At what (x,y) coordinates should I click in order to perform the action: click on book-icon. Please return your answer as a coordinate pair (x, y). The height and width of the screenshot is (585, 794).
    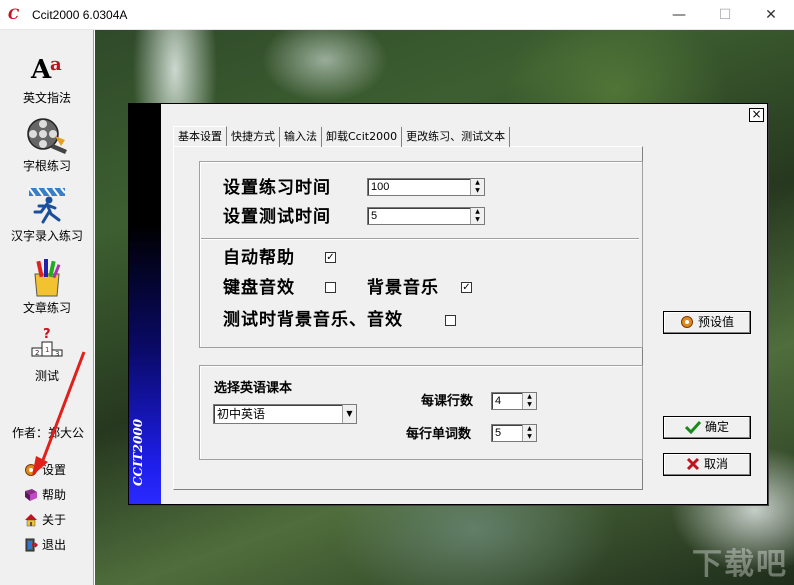
    Looking at the image, I should click on (31, 495).